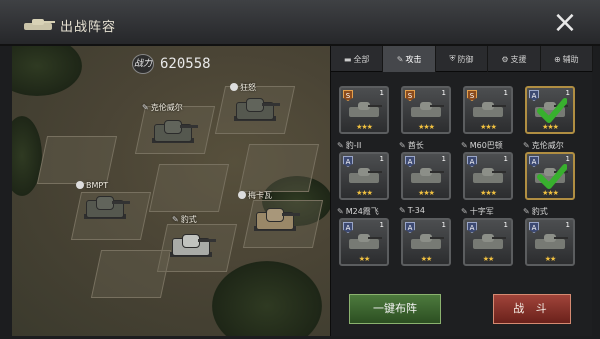 The image size is (600, 339). What do you see at coordinates (143, 64) in the screenshot?
I see `power-badge: 战力` at bounding box center [143, 64].